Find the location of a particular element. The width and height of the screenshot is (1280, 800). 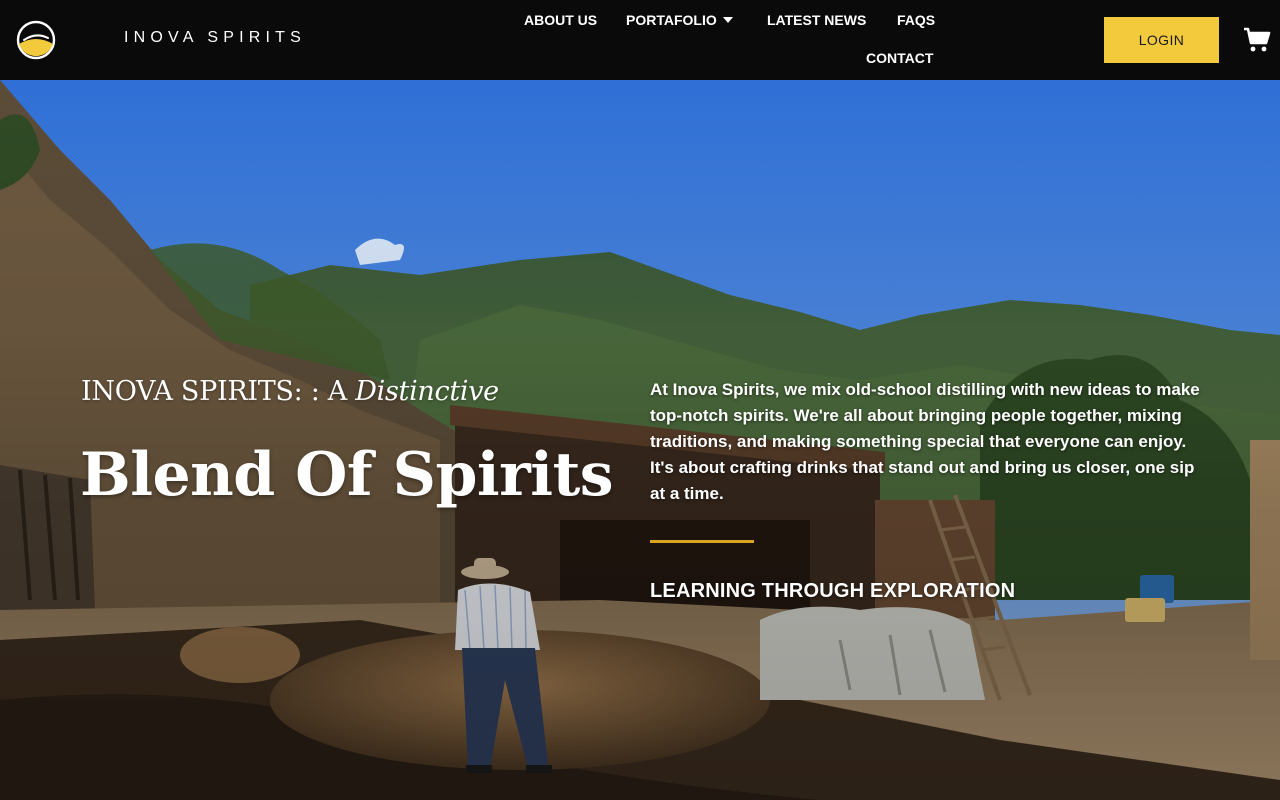

nav-about-us: ABOUT US is located at coordinates (560, 20).